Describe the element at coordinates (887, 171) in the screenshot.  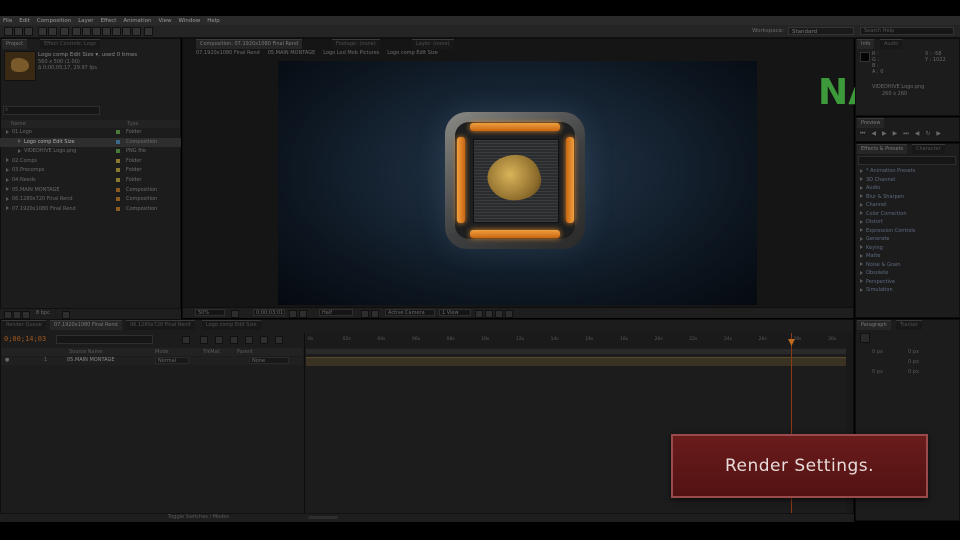
I see `effect-category: * Animation Presets` at that location.